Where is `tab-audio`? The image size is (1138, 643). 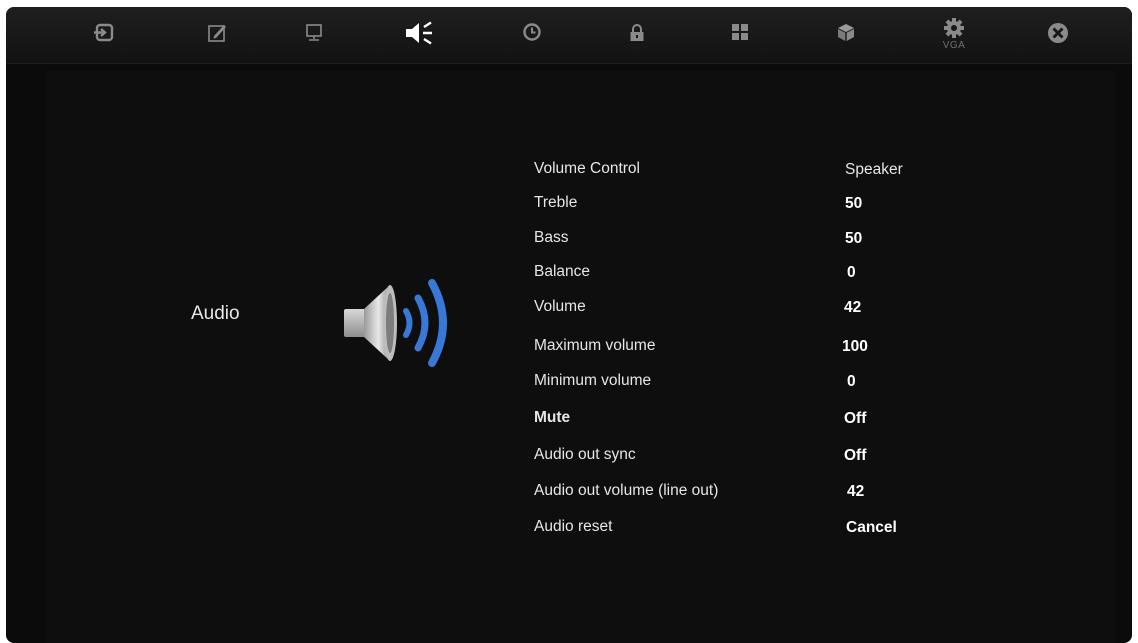 tab-audio is located at coordinates (419, 35).